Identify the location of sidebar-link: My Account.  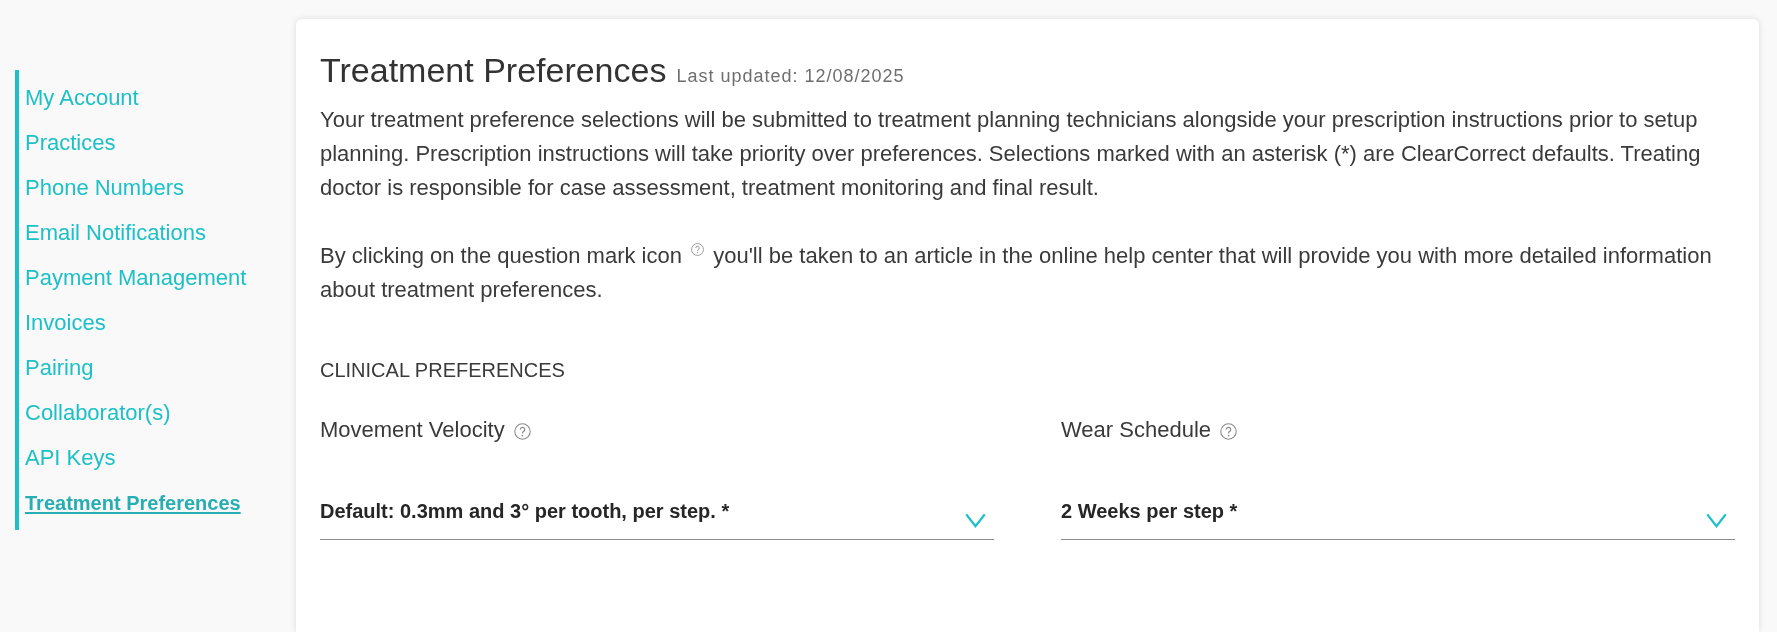
(82, 97).